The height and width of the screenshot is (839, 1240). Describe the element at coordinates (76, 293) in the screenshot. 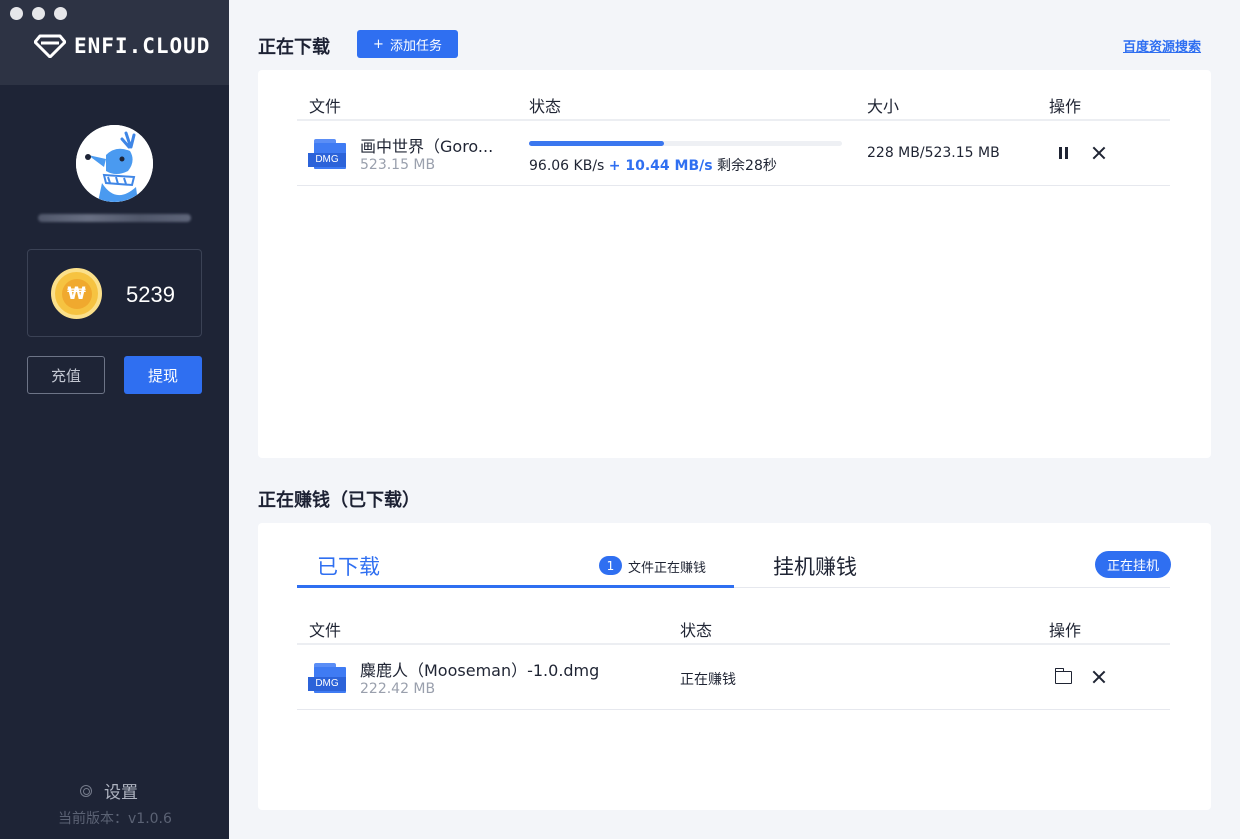

I see `coin-icon: ₩` at that location.